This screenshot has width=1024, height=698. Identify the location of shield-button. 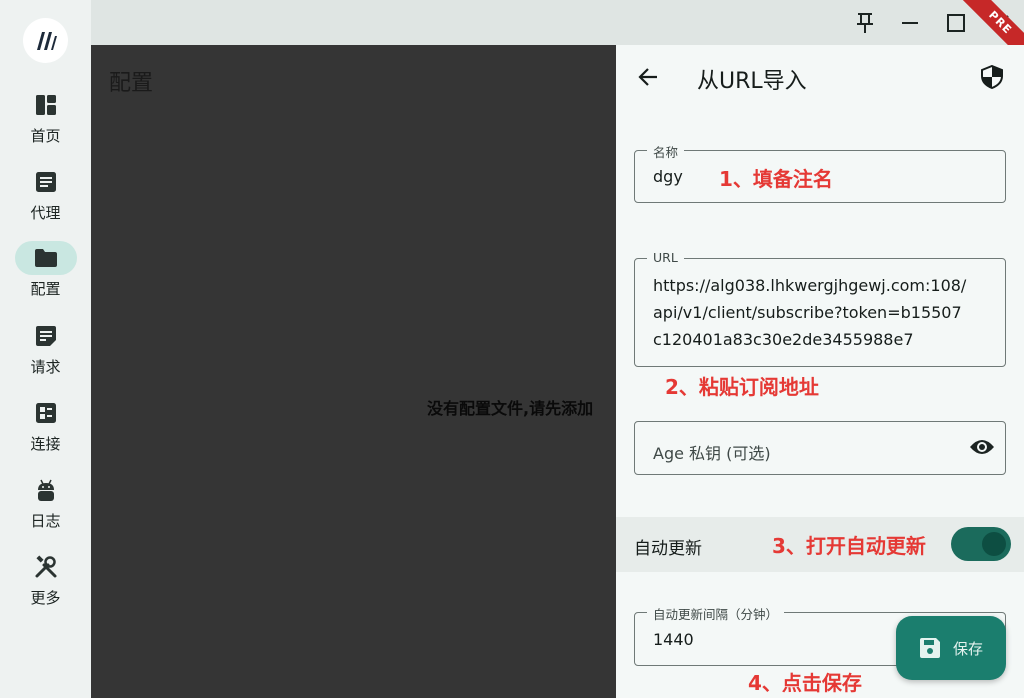
(992, 77).